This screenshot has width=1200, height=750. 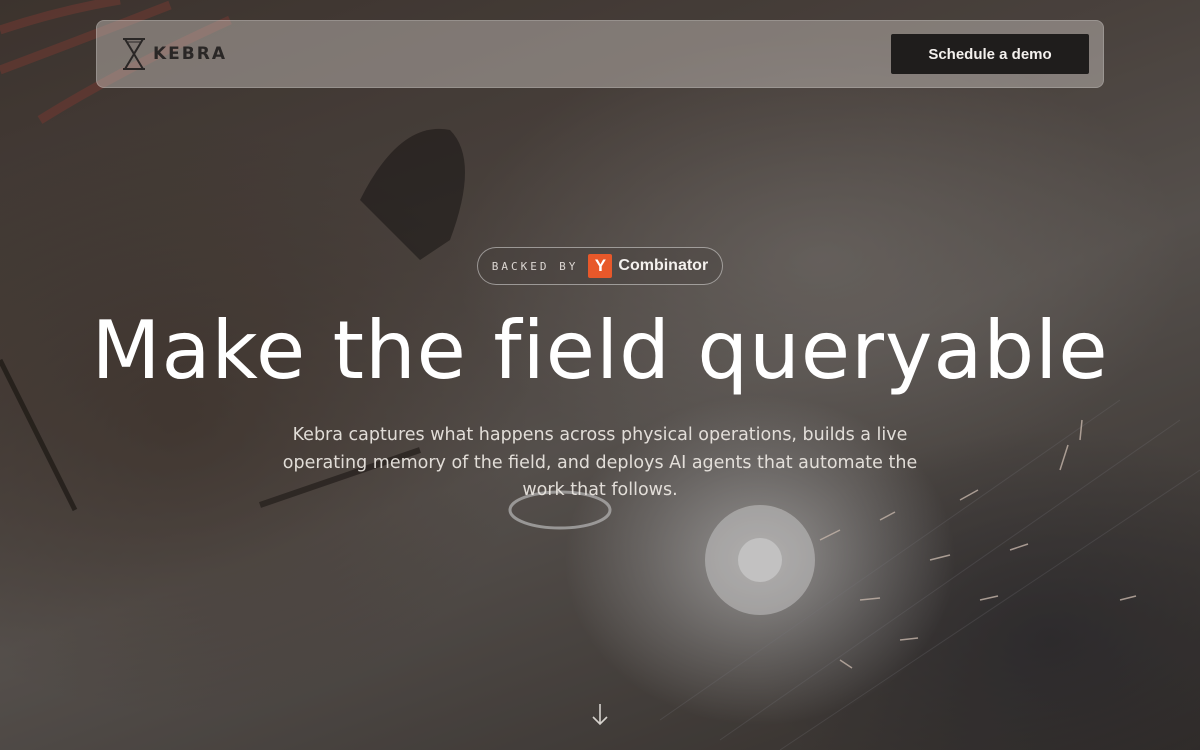 I want to click on brand-link: KEBRA, so click(x=174, y=54).